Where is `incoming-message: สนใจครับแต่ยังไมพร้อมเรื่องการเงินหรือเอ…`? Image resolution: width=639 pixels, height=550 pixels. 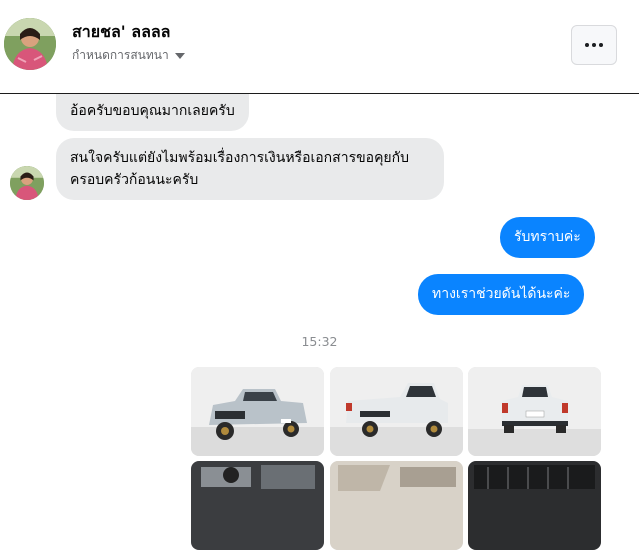 incoming-message: สนใจครับแต่ยังไมพร้อมเรื่องการเงินหรือเอ… is located at coordinates (250, 169).